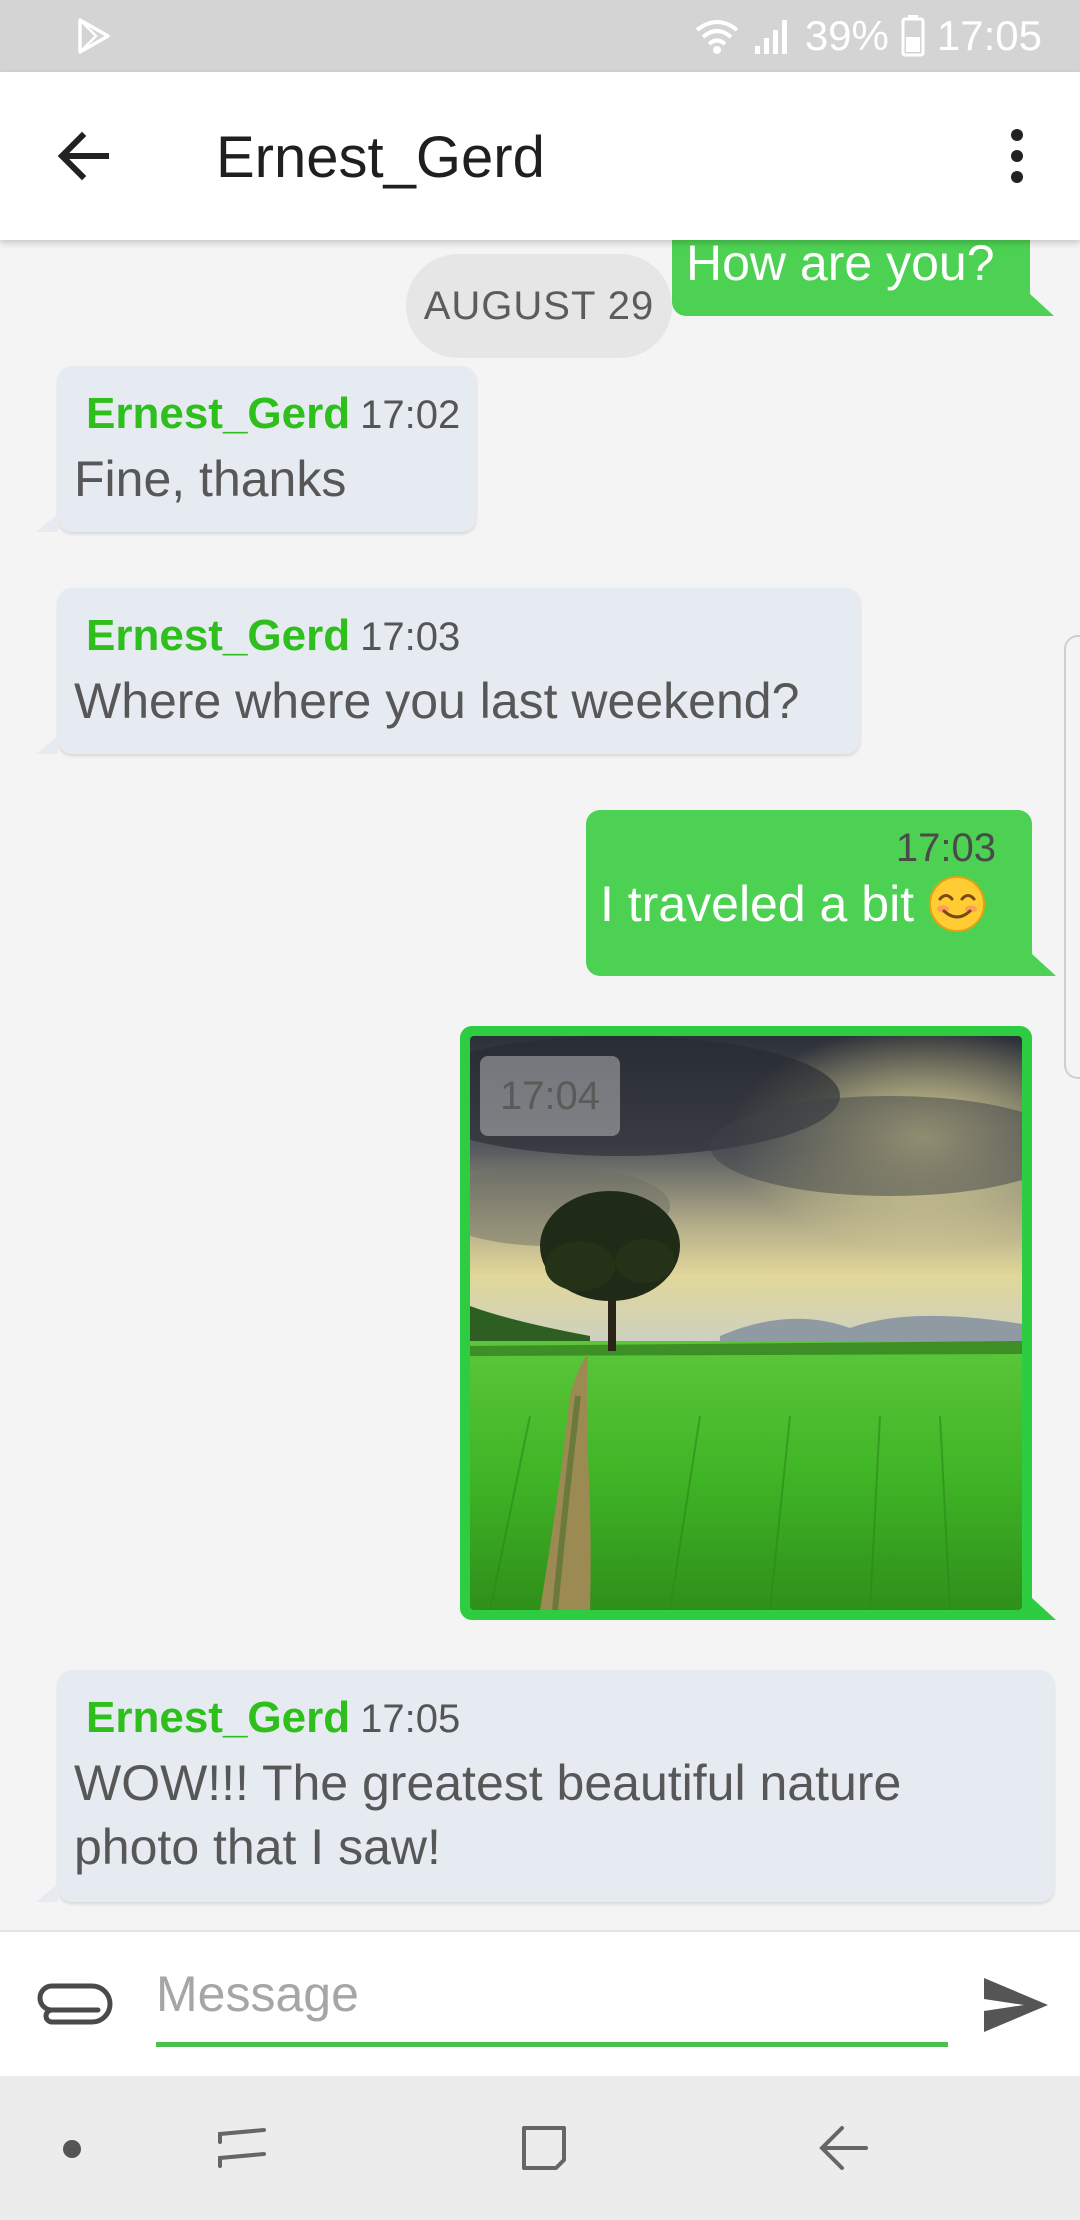 This screenshot has height=2220, width=1080. I want to click on message-bubble-incoming: Ernest_Gerd 17:02 Fine, thanks, so click(256, 449).